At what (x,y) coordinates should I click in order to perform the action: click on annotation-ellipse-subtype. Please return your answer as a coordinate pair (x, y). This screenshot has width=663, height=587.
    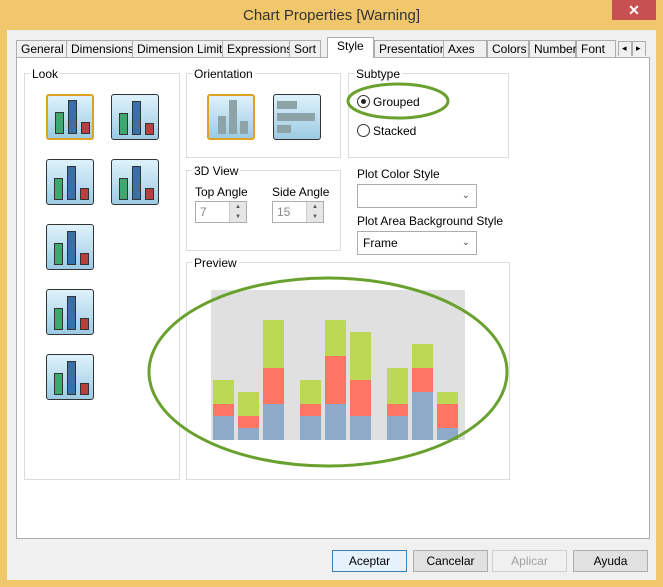
    Looking at the image, I should click on (398, 101).